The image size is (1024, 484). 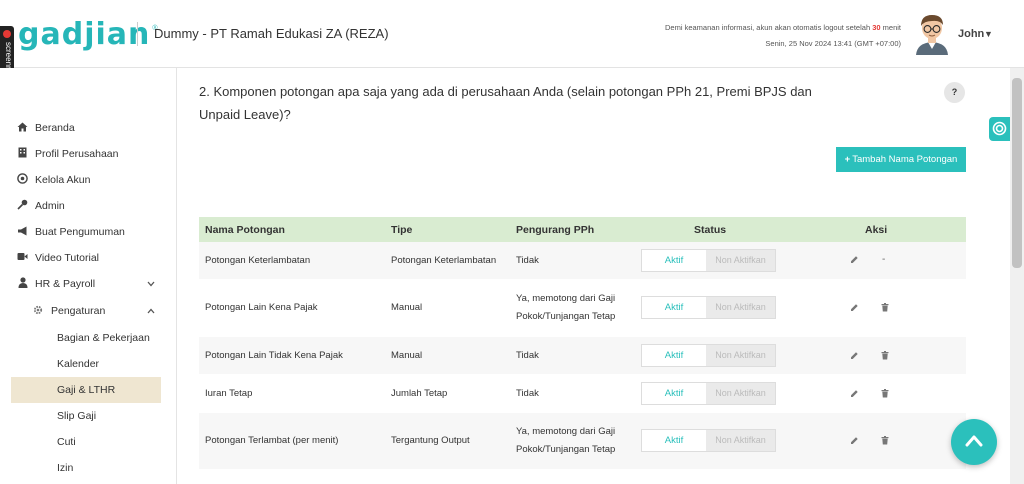 I want to click on sidebar-item-izin: Izin, so click(x=88, y=468).